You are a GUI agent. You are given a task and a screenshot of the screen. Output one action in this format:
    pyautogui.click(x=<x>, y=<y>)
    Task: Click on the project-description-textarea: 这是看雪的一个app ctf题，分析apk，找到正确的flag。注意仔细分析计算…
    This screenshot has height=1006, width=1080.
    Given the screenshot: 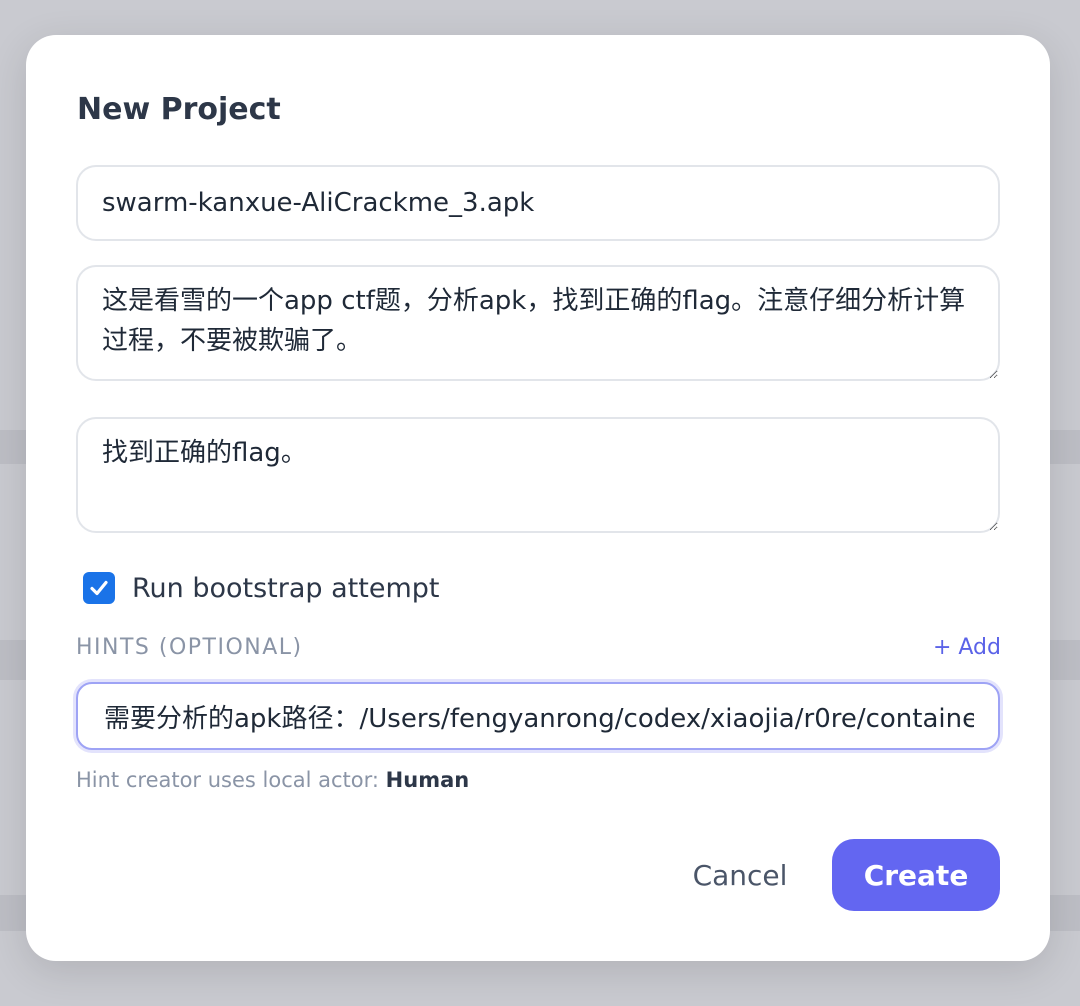 What is the action you would take?
    pyautogui.click(x=538, y=323)
    